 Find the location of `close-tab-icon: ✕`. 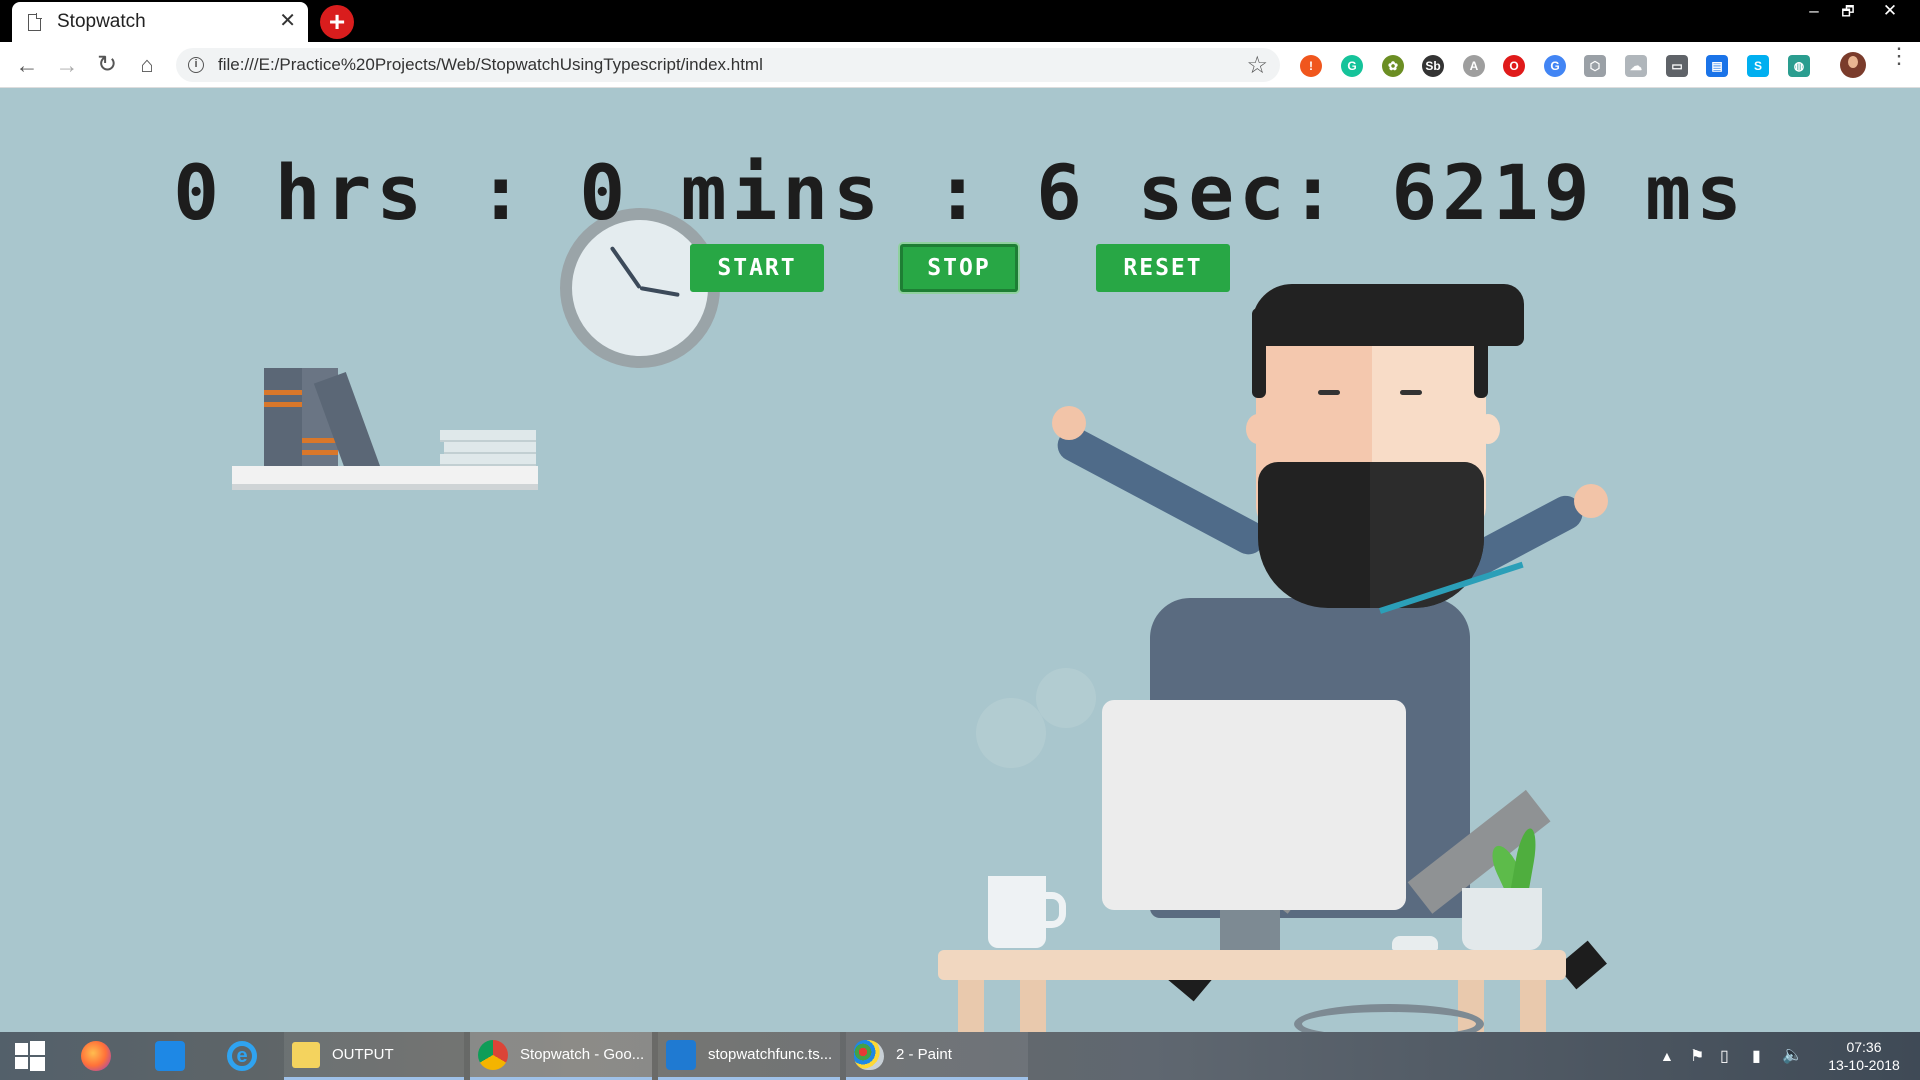

close-tab-icon: ✕ is located at coordinates (287, 21).